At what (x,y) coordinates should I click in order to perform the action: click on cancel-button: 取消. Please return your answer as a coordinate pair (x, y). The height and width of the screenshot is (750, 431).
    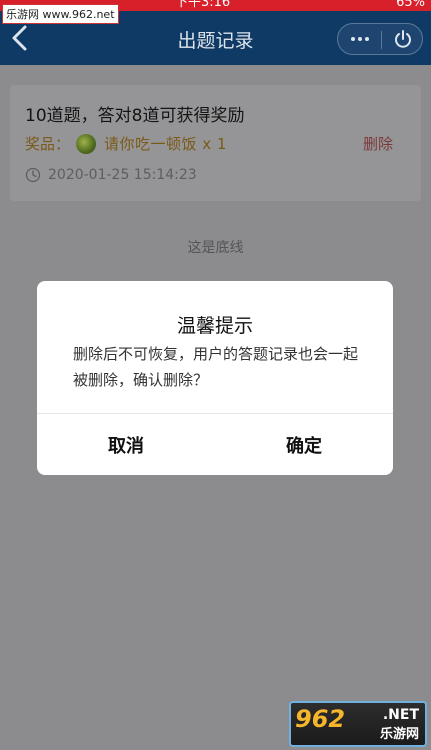
    Looking at the image, I should click on (126, 444).